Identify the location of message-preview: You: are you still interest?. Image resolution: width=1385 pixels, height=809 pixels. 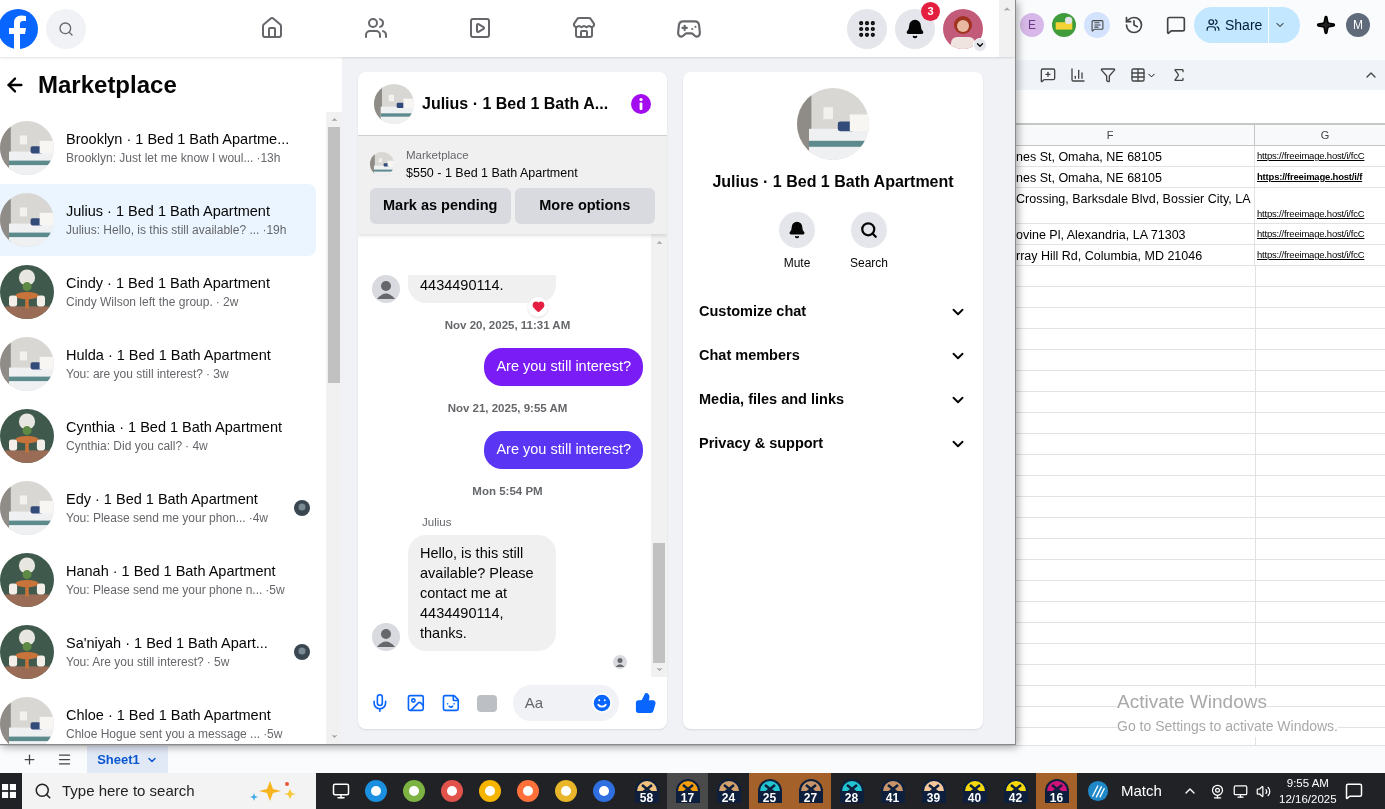
(134, 374).